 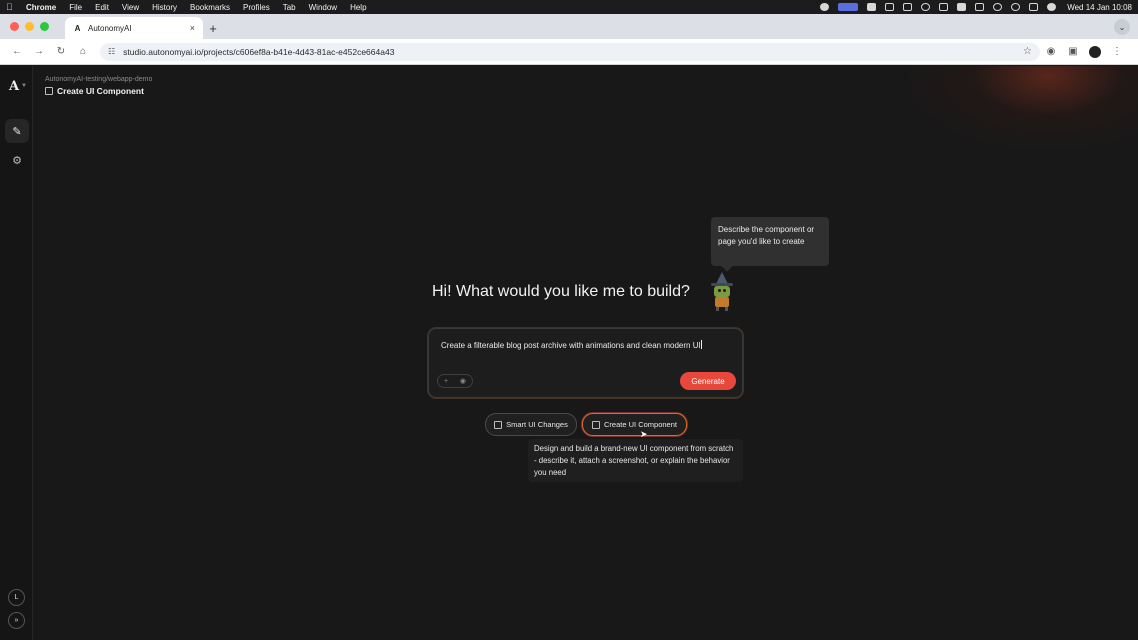 What do you see at coordinates (358, 7) in the screenshot?
I see `menu-help: Help` at bounding box center [358, 7].